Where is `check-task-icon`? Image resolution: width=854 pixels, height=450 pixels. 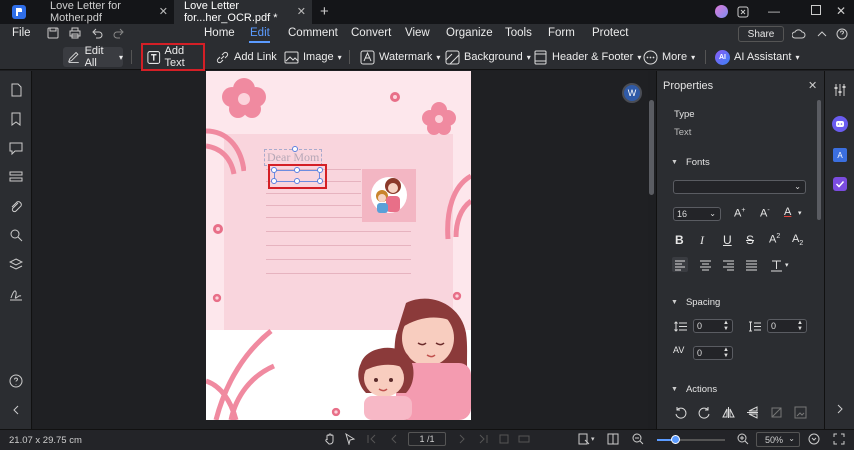
check-task-icon is located at coordinates (840, 184).